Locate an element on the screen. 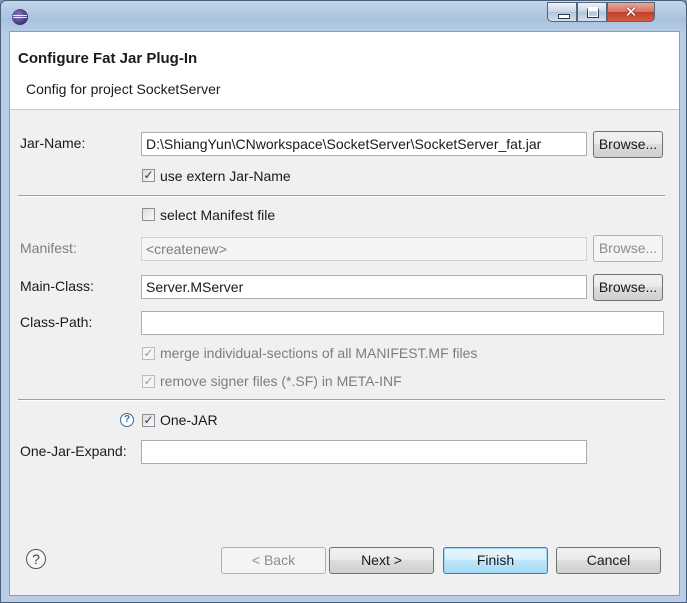 The height and width of the screenshot is (603, 687). one-jar-checkbox: ✓ is located at coordinates (148, 420).